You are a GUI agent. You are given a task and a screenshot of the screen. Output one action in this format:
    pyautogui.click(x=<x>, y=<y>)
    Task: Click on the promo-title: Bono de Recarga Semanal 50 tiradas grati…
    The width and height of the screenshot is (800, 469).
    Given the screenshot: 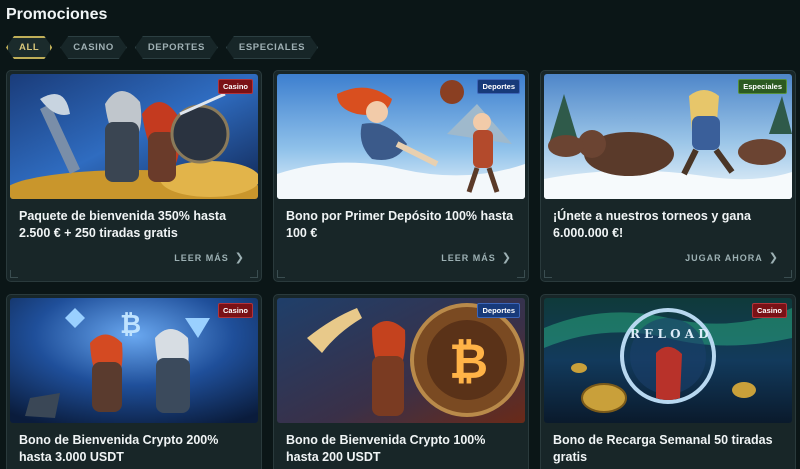 What is the action you would take?
    pyautogui.click(x=663, y=448)
    